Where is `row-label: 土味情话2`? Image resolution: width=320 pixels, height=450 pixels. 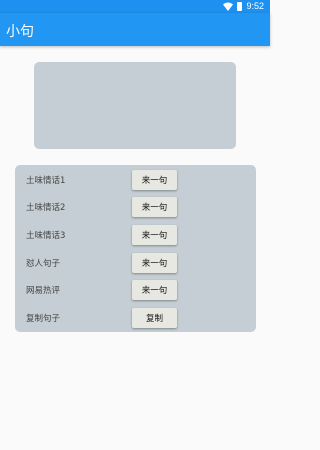
row-label: 土味情话2 is located at coordinates (46, 208).